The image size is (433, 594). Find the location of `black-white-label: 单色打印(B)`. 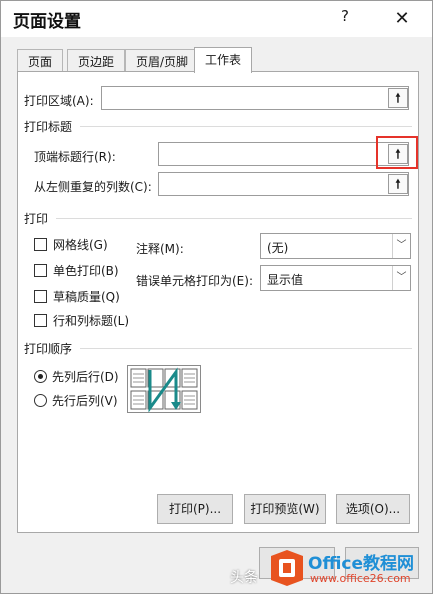

black-white-label: 单色打印(B) is located at coordinates (86, 271).